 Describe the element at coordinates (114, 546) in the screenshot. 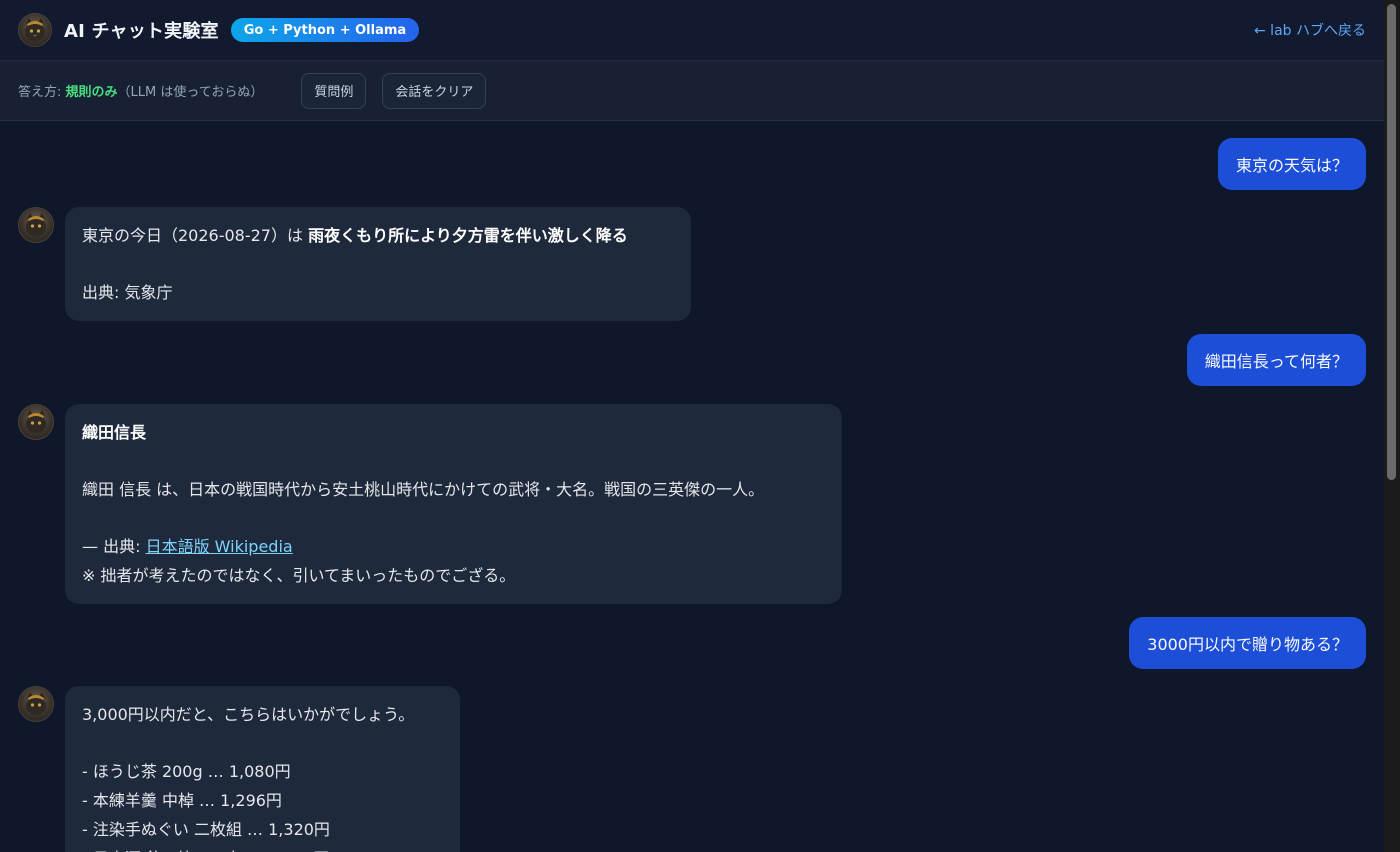

I see `article-source-prefix: — 出典:` at that location.